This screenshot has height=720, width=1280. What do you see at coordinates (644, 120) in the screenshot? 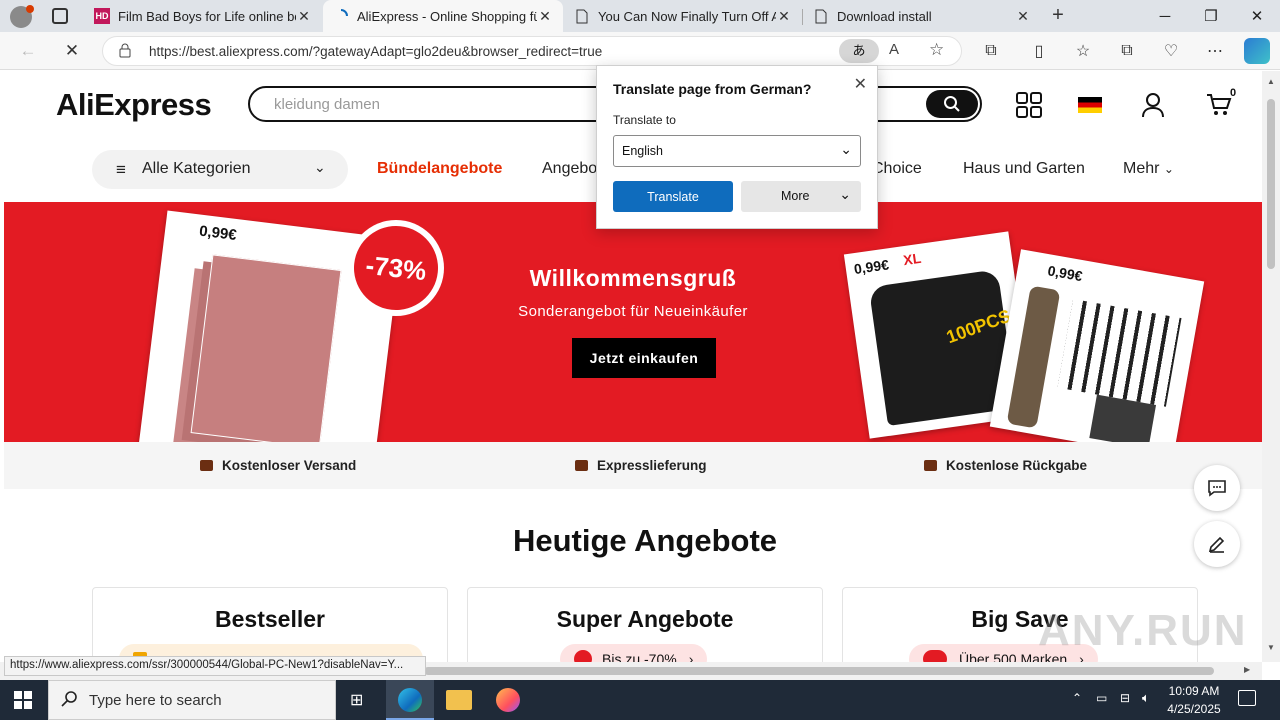
I see `translate-to-label: Translate to` at bounding box center [644, 120].